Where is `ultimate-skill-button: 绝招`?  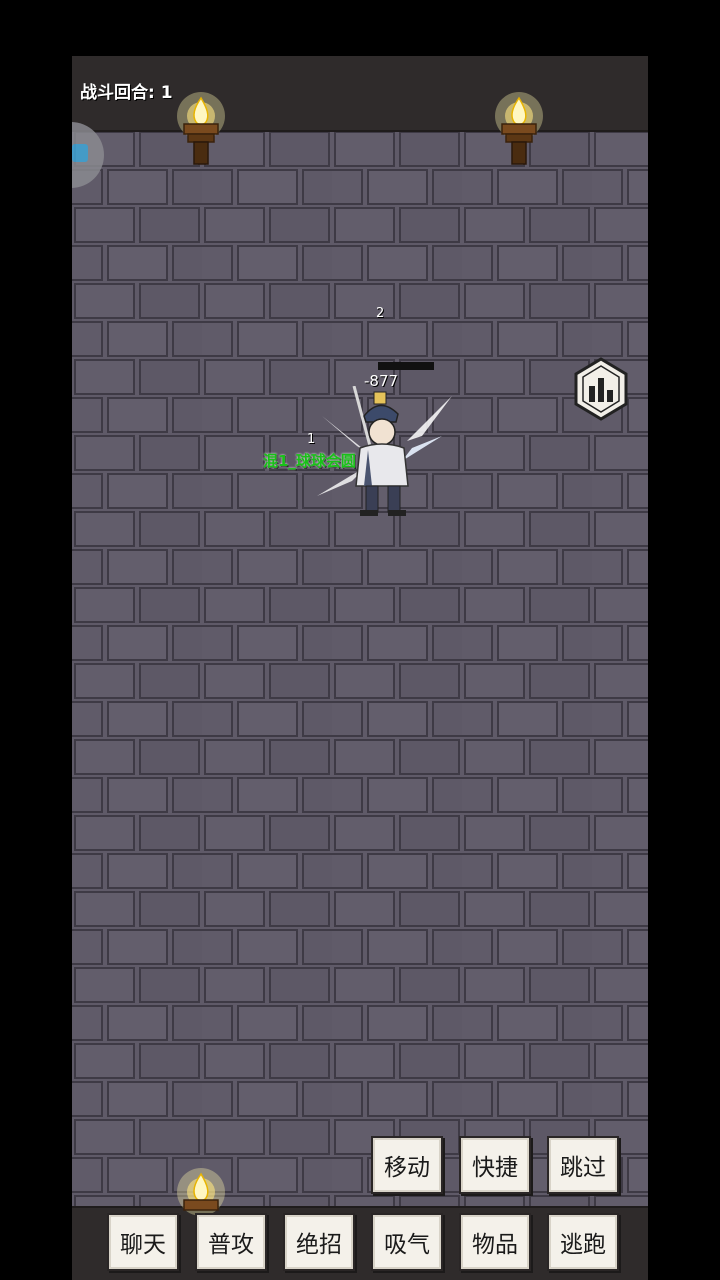 ultimate-skill-button: 绝招 is located at coordinates (319, 1242).